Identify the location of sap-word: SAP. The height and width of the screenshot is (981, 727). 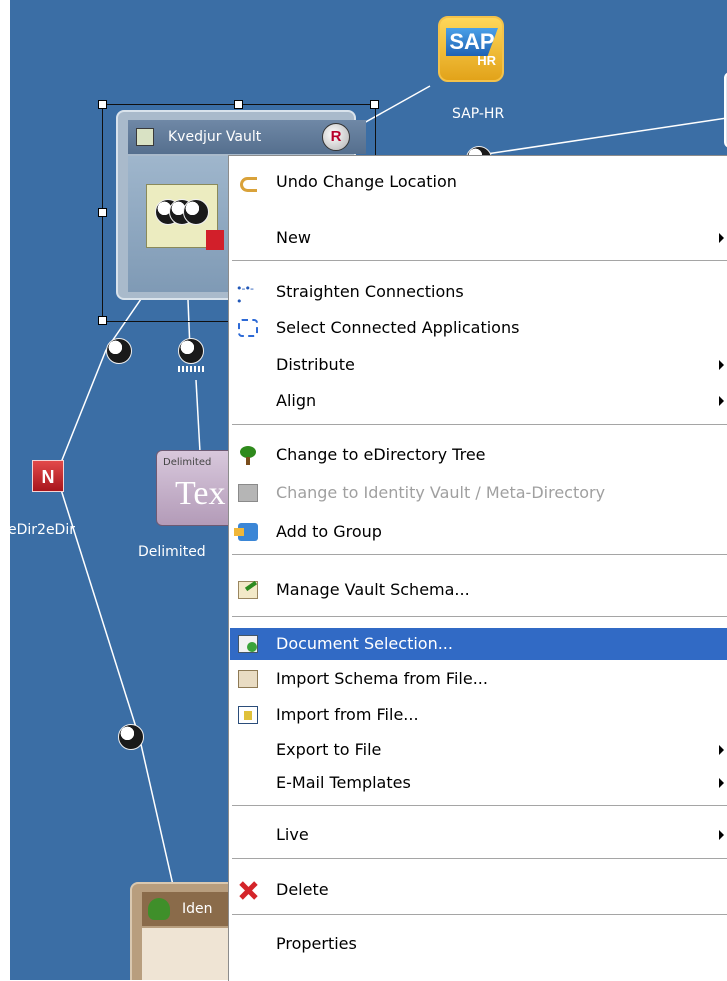
(472, 42).